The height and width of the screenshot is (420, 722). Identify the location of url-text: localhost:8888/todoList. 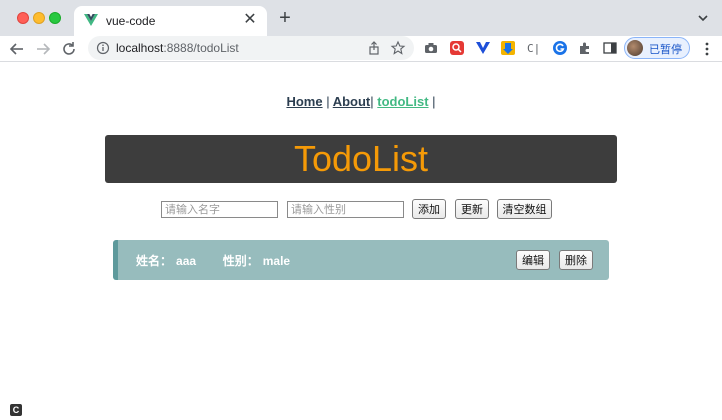
(177, 48).